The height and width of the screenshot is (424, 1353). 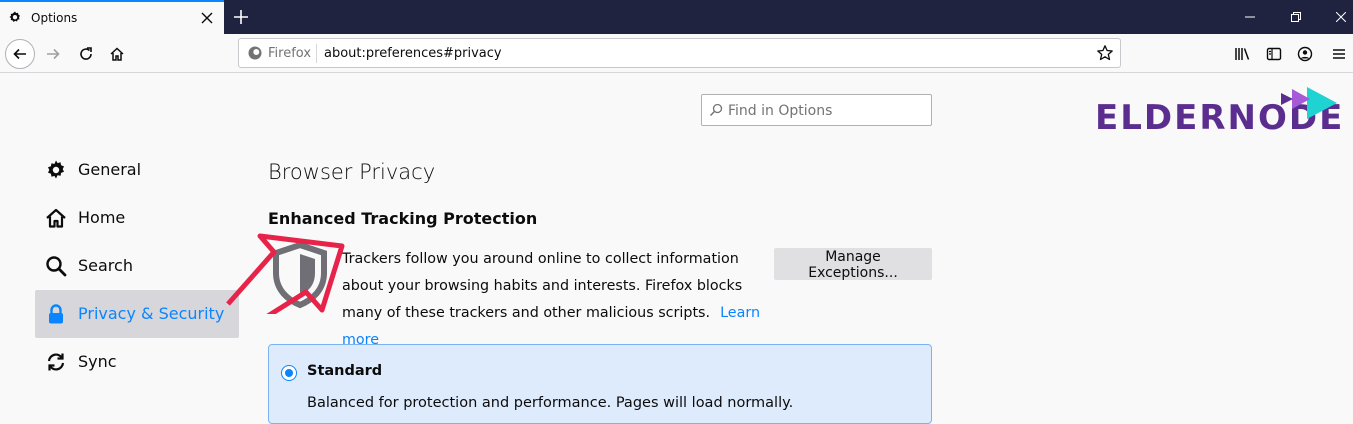 What do you see at coordinates (289, 373) in the screenshot?
I see `standard-radio` at bounding box center [289, 373].